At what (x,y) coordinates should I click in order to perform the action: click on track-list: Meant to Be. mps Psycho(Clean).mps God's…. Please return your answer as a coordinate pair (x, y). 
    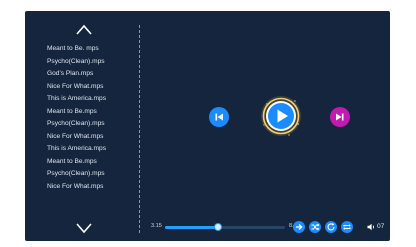
    Looking at the image, I should click on (76, 118).